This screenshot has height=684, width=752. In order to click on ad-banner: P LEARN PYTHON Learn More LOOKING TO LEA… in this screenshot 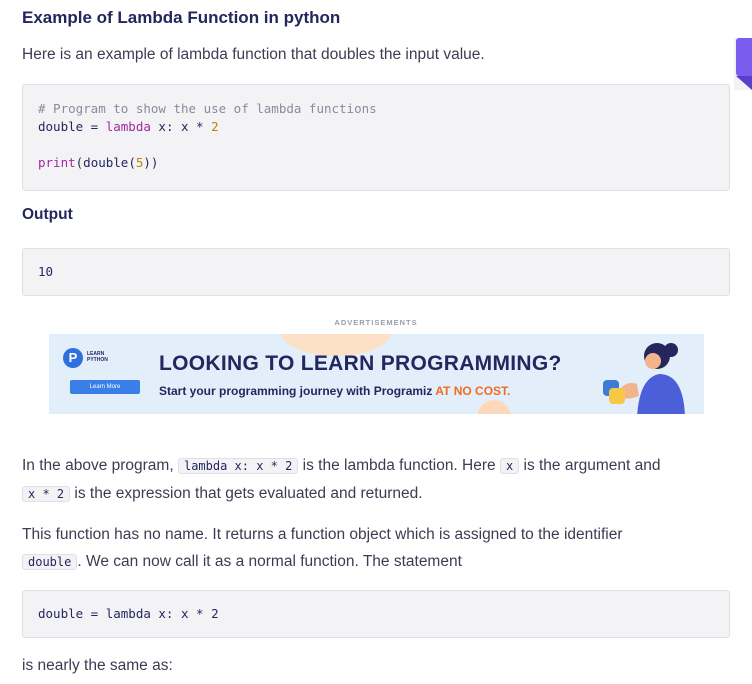, I will do `click(376, 374)`.